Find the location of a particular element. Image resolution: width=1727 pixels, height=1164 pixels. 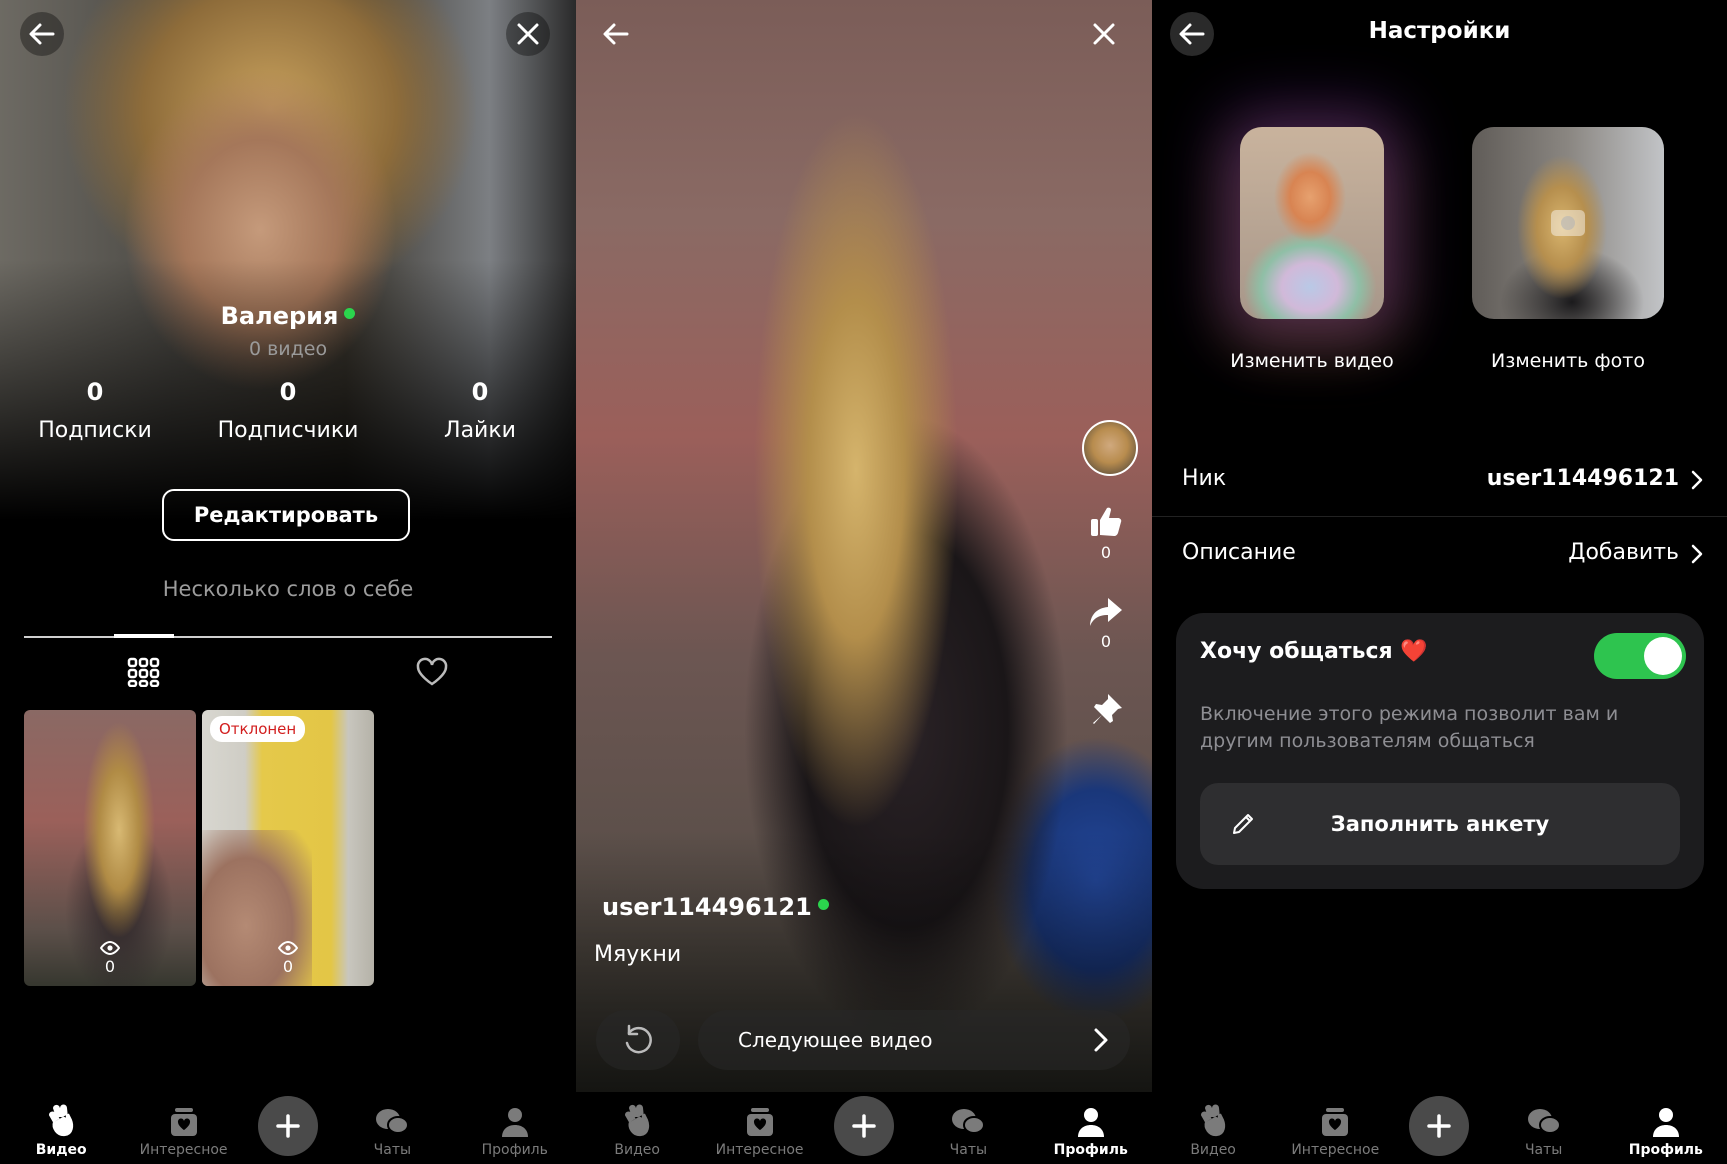

stat-label: Лайки is located at coordinates (480, 430).